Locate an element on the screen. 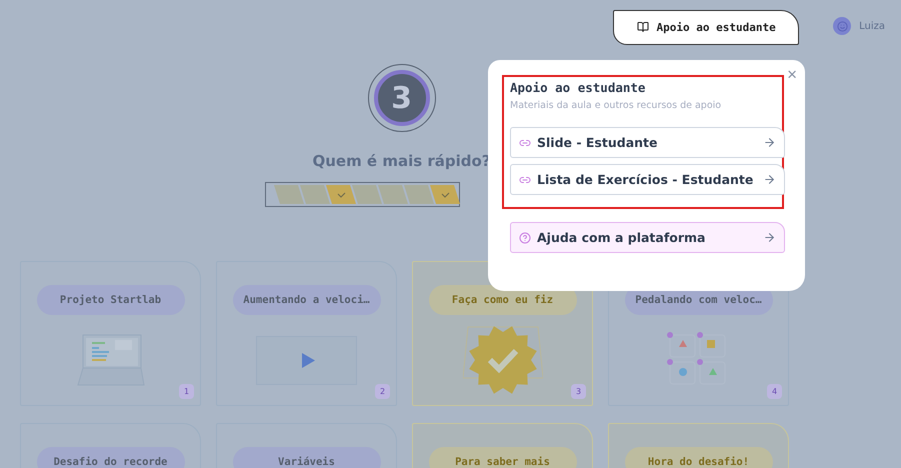 The width and height of the screenshot is (901, 468). lesson-card: Para saber mais is located at coordinates (502, 445).